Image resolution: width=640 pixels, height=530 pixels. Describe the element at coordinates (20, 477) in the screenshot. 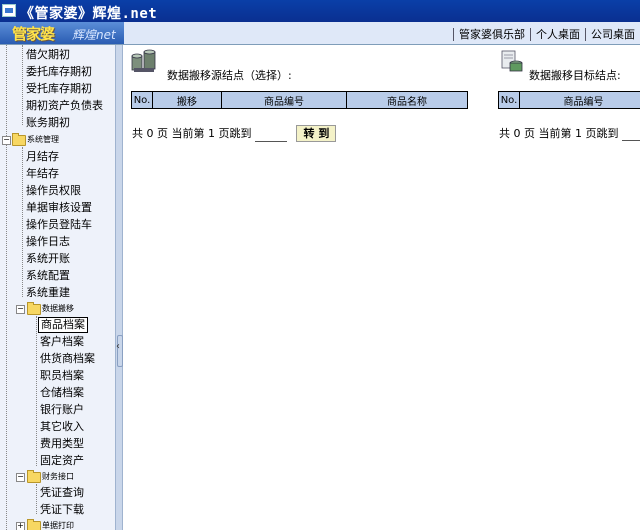

I see `expand-toggle-finance: −` at that location.